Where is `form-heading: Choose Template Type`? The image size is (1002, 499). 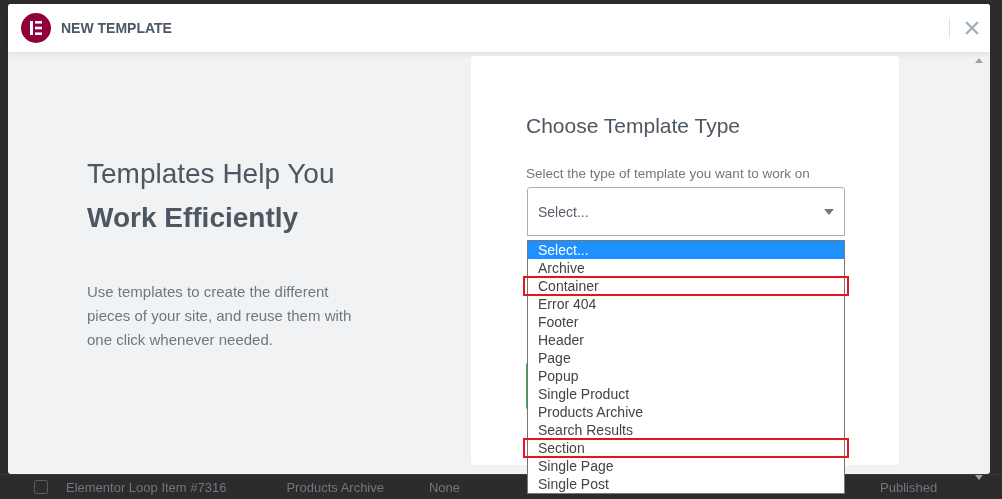 form-heading: Choose Template Type is located at coordinates (633, 126).